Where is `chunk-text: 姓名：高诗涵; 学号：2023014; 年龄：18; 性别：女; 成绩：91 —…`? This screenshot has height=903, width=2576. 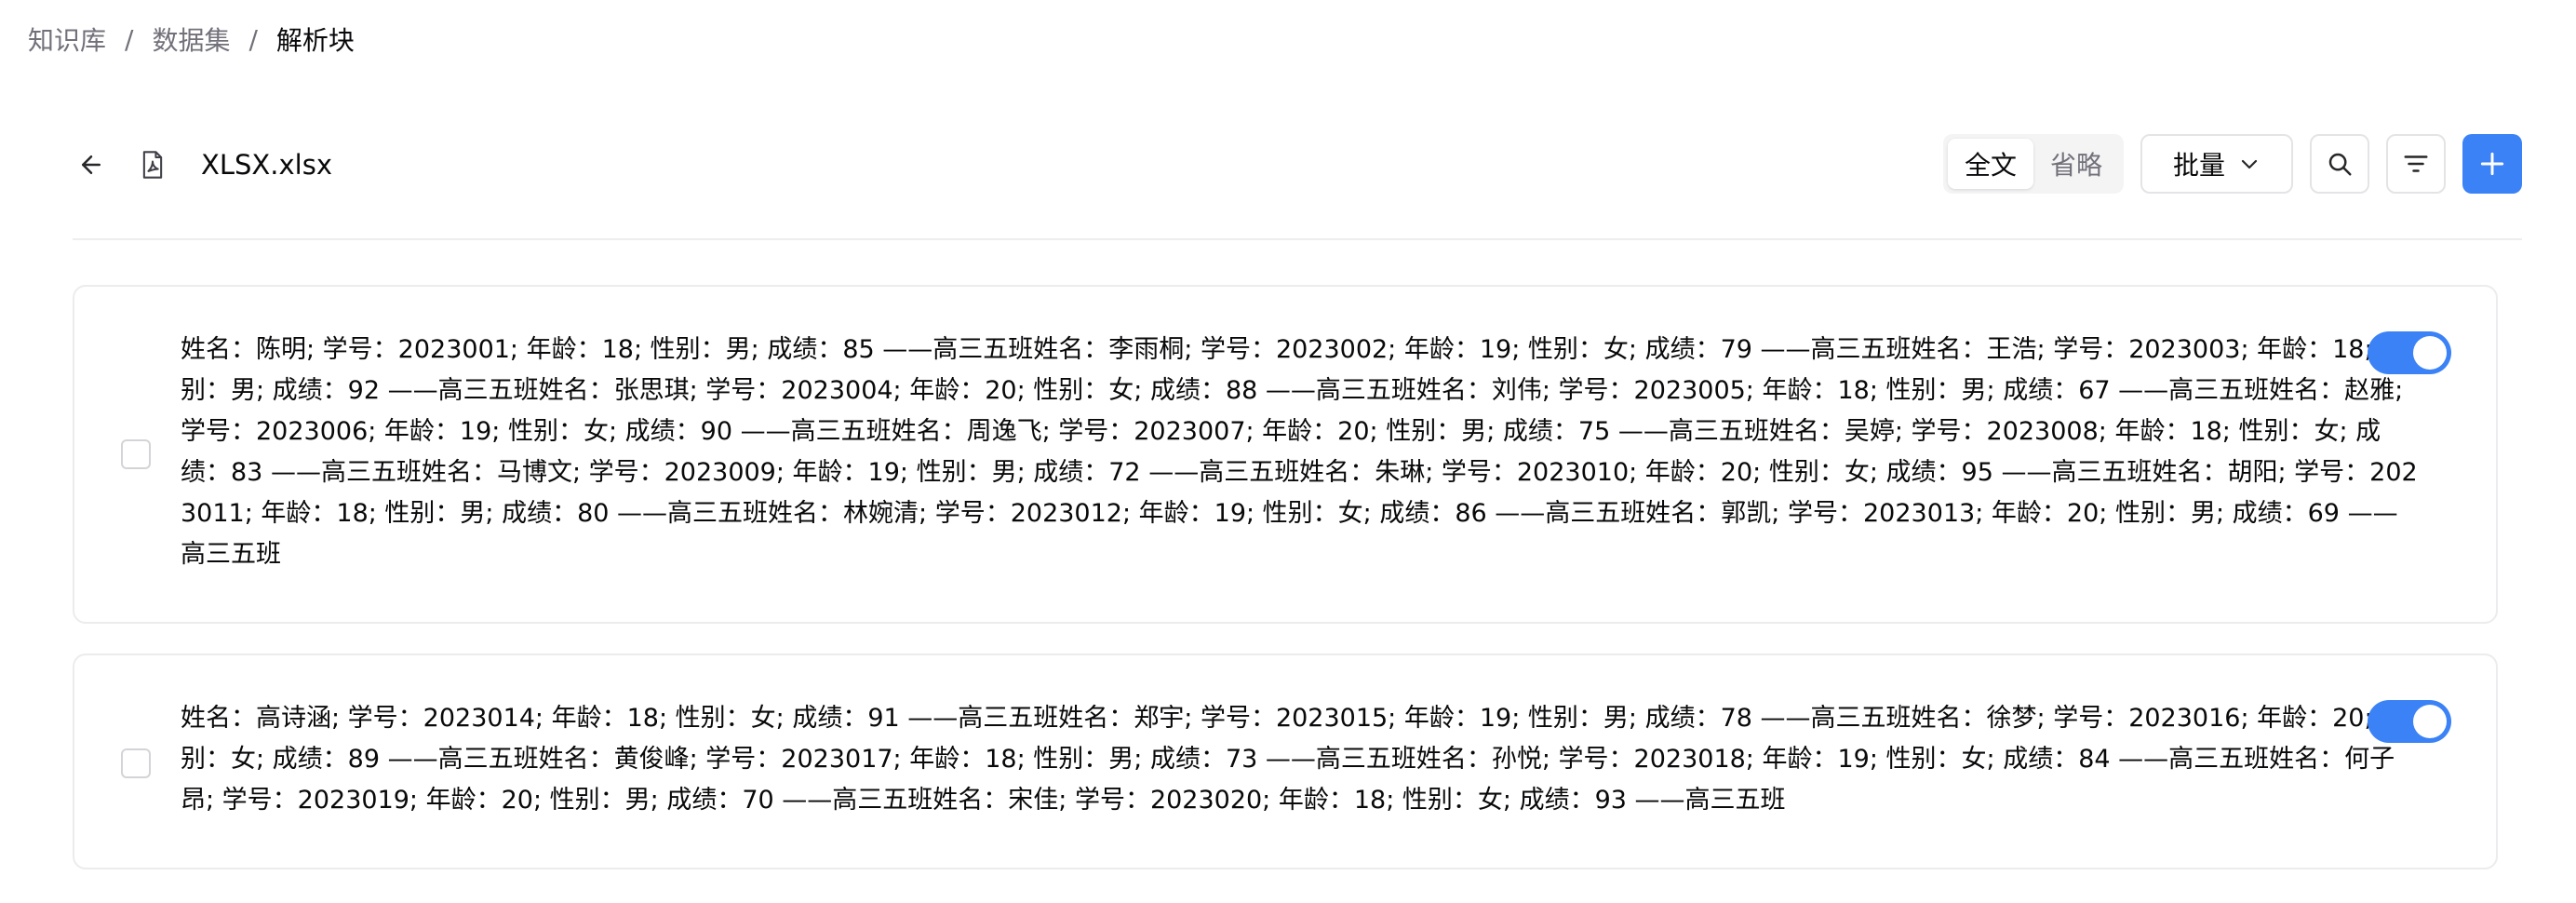 chunk-text: 姓名：高诗涵; 学号：2023014; 年龄：18; 性别：女; 成绩：91 —… is located at coordinates (1294, 759).